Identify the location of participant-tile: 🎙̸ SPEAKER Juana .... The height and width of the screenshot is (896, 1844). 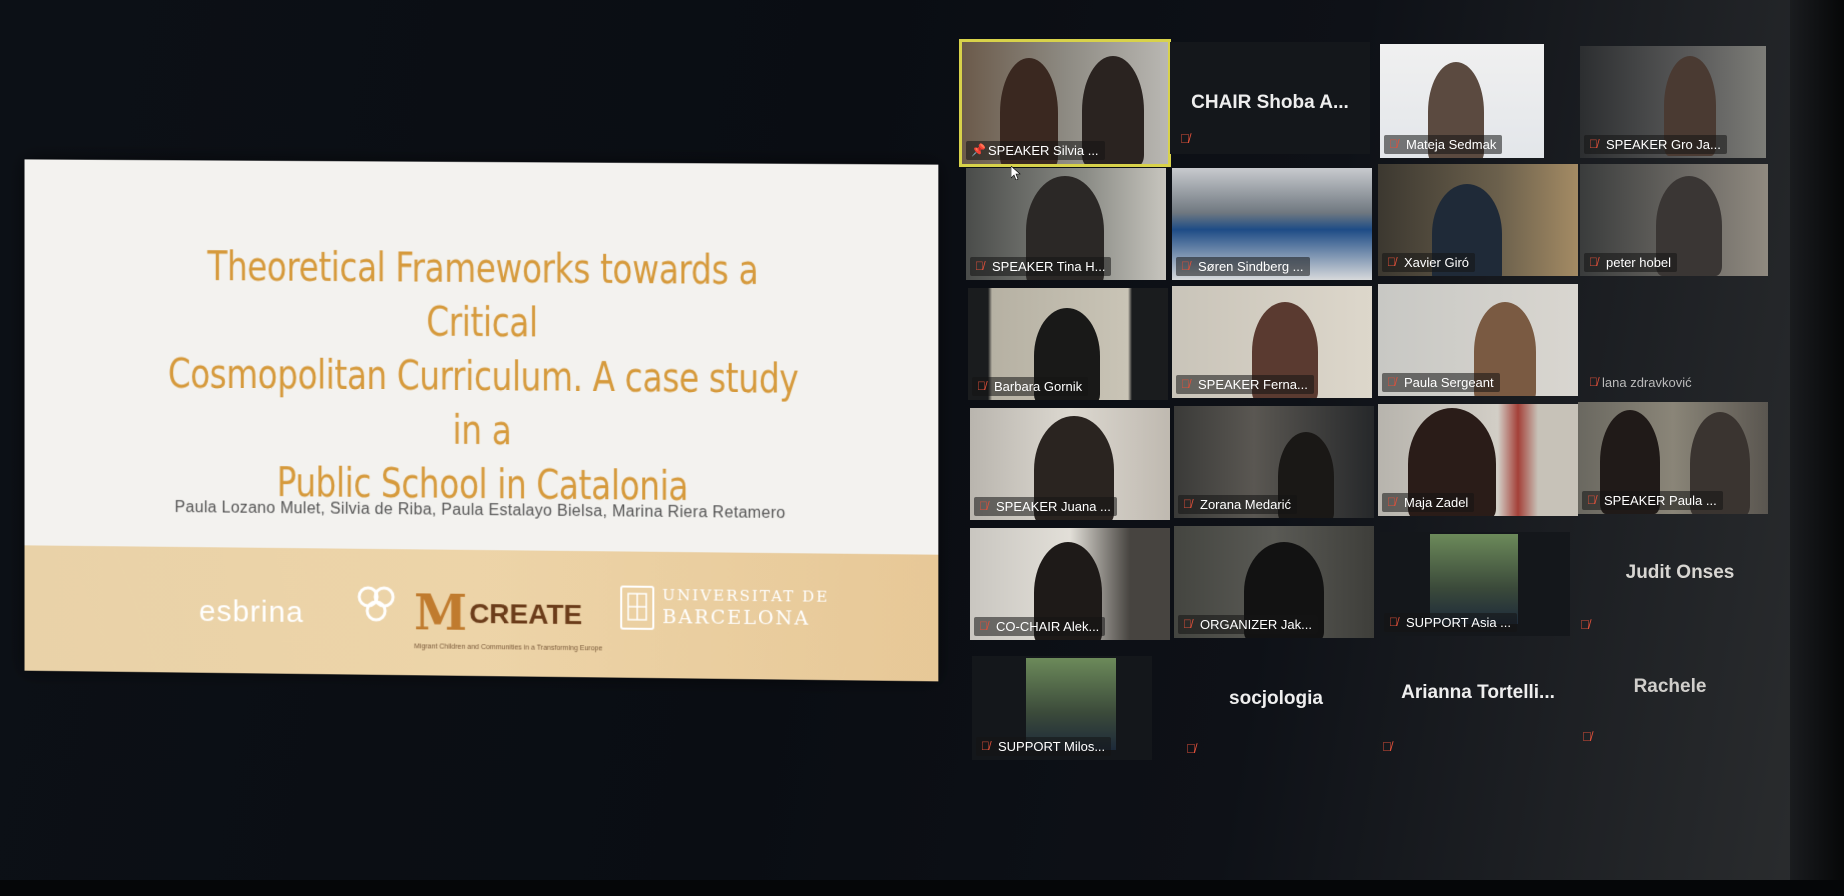
(1070, 464).